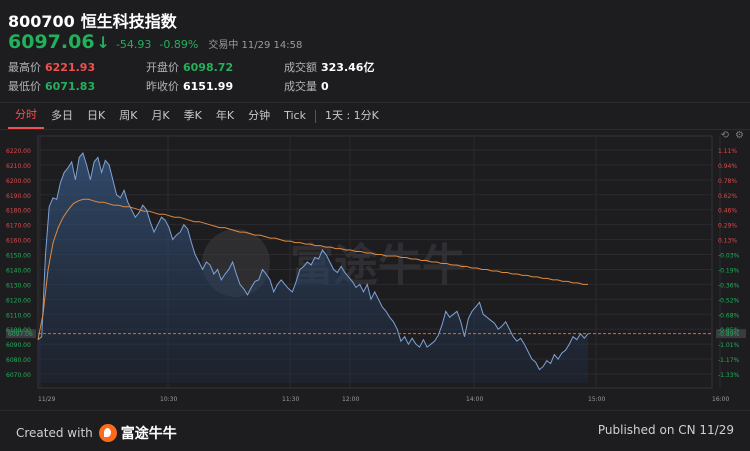 The width and height of the screenshot is (750, 451). I want to click on y-tick-right: 0.78%, so click(727, 181).